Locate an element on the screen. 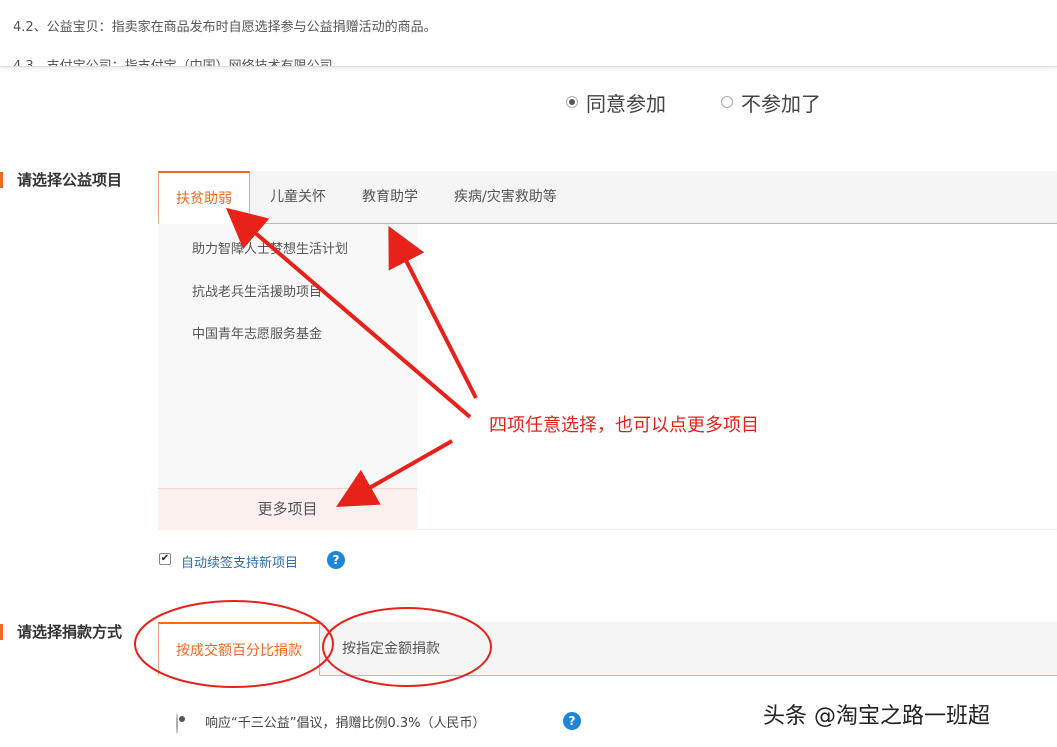 The height and width of the screenshot is (747, 1057). project-list: 助力智障人士梦想生活计划 抗战老兵生活援助项目 中国青年志愿服务基金 is located at coordinates (287, 356).